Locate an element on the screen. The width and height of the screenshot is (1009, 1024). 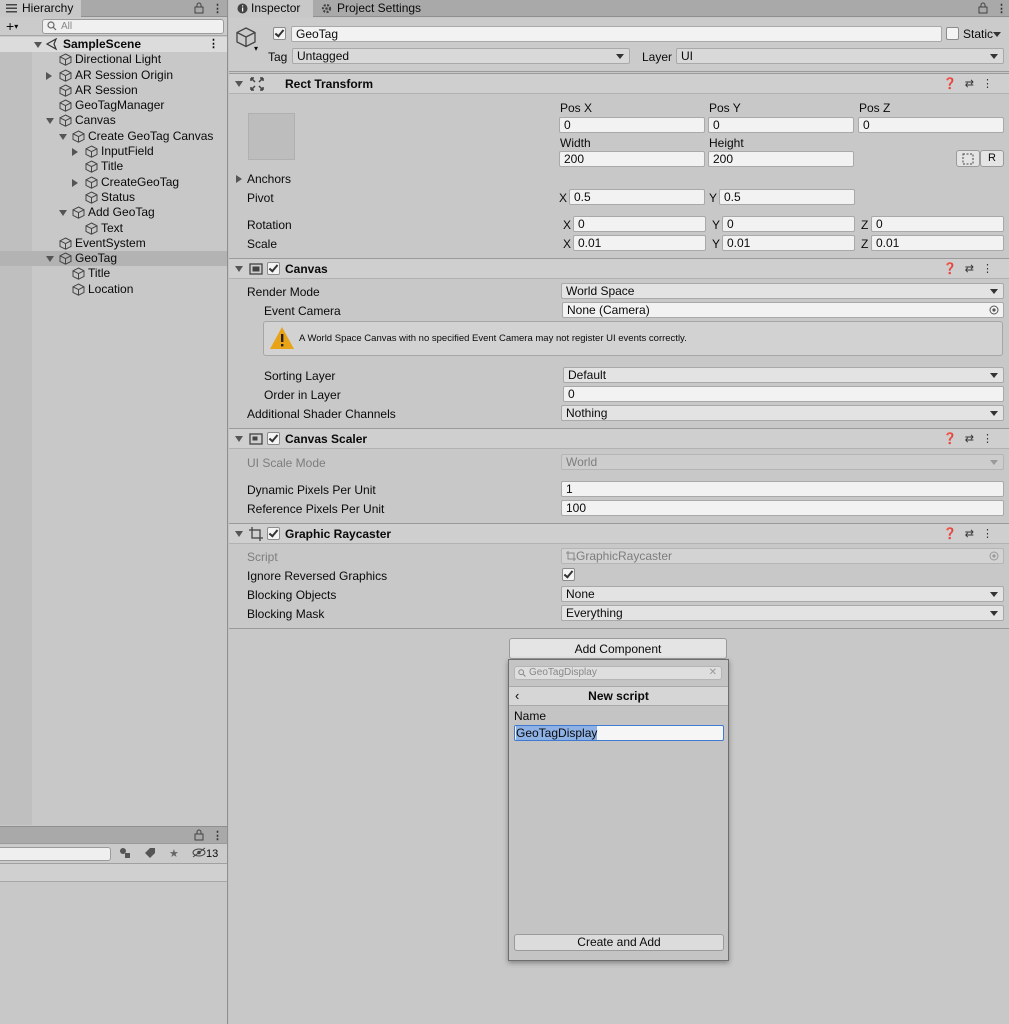
tab-inspector: Inspector is located at coordinates (271, 8).